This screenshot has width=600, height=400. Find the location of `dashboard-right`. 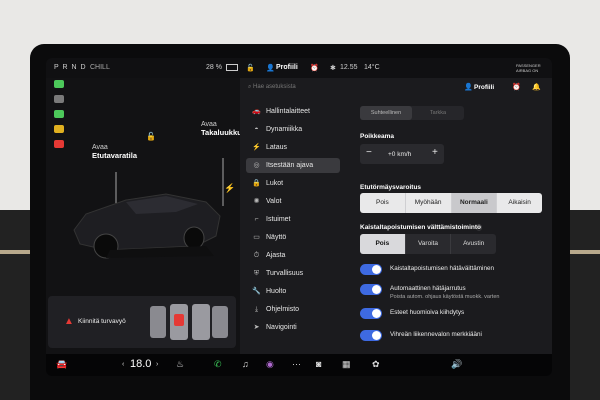

dashboard-right is located at coordinates (585, 305).